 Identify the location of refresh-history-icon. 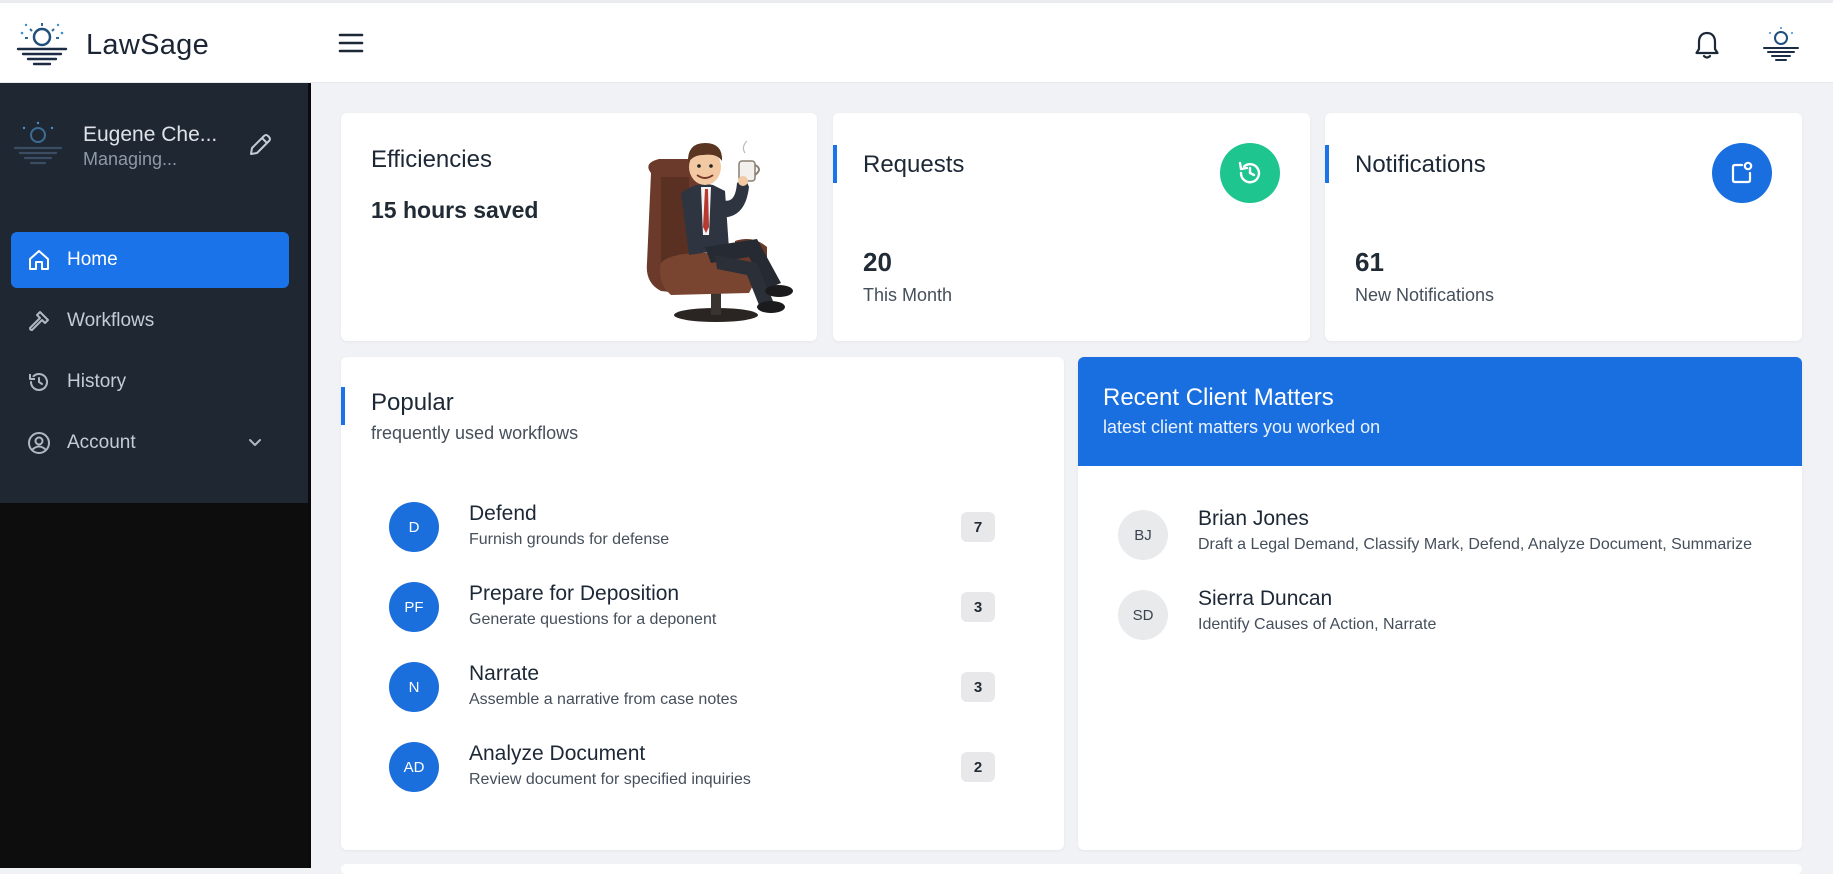
(1249, 172).